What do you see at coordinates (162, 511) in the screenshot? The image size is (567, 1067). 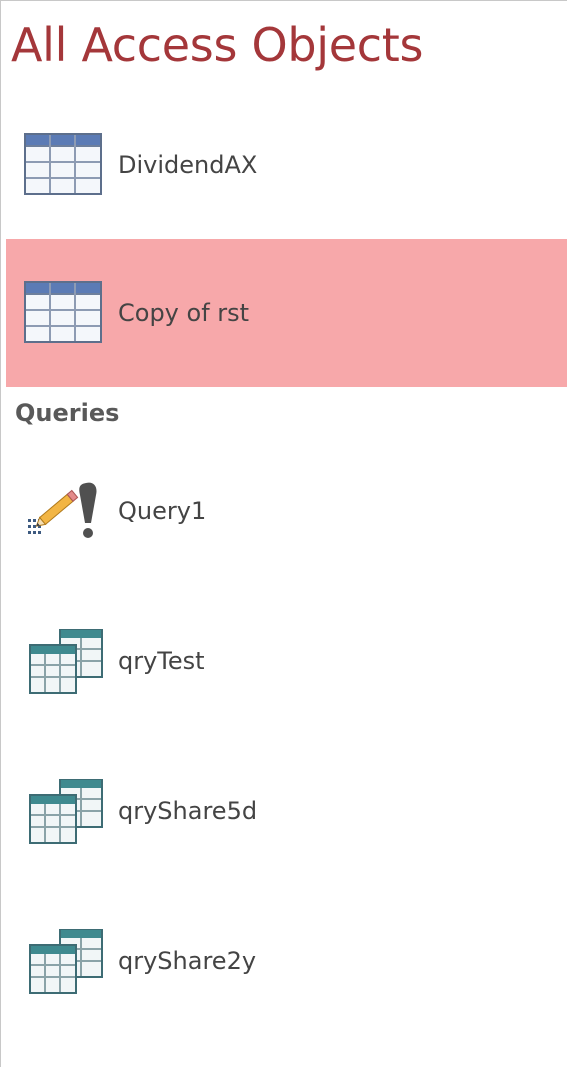 I see `nav-item-label: Query1` at bounding box center [162, 511].